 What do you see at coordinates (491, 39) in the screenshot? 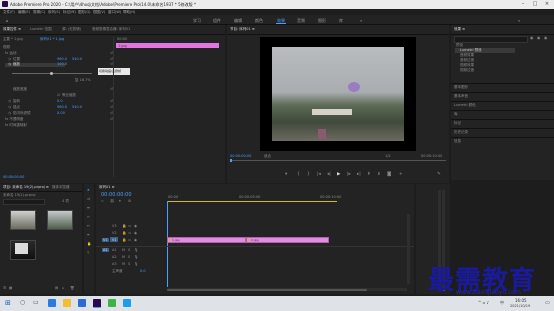
I see `effects-search-input` at bounding box center [491, 39].